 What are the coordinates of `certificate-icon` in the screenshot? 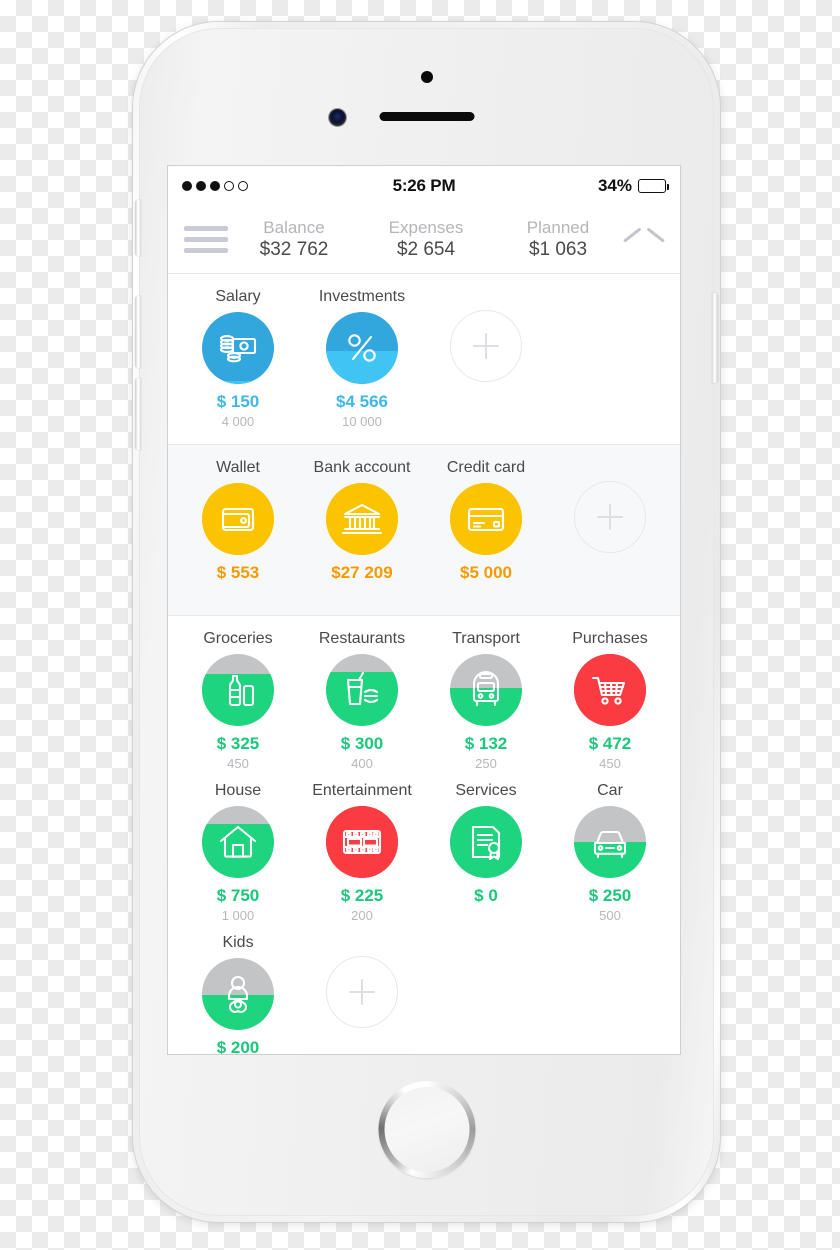 It's located at (486, 842).